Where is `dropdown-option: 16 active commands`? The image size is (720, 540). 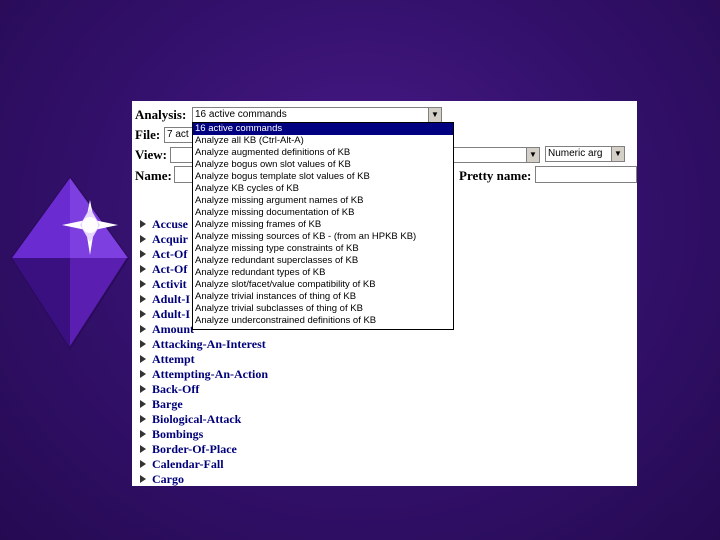
dropdown-option: 16 active commands is located at coordinates (323, 129).